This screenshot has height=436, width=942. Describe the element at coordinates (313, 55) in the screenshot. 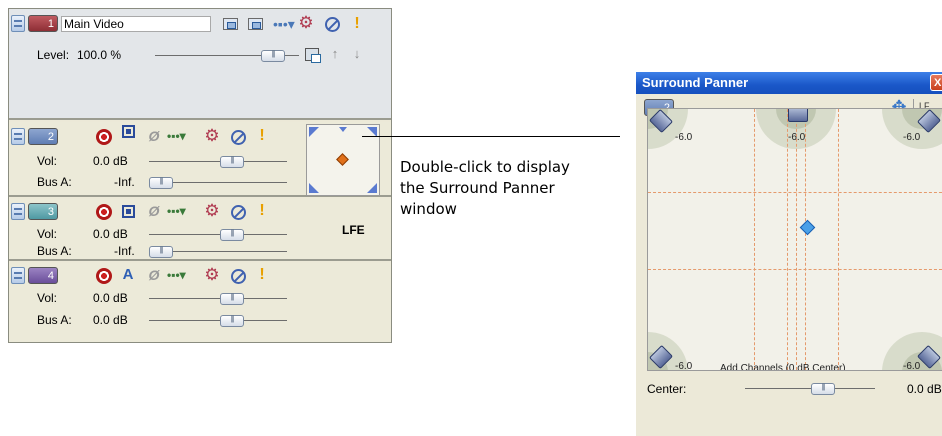

I see `generated-media-icon` at that location.